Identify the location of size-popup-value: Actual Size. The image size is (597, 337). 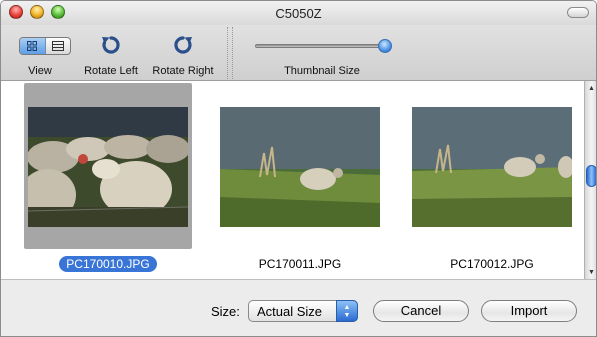
(290, 311).